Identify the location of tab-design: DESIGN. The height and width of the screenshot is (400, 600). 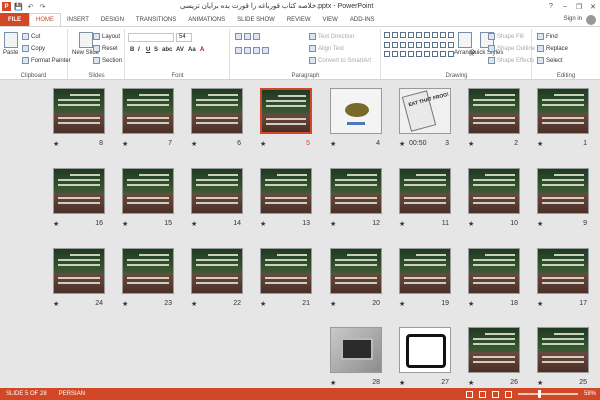
(112, 19).